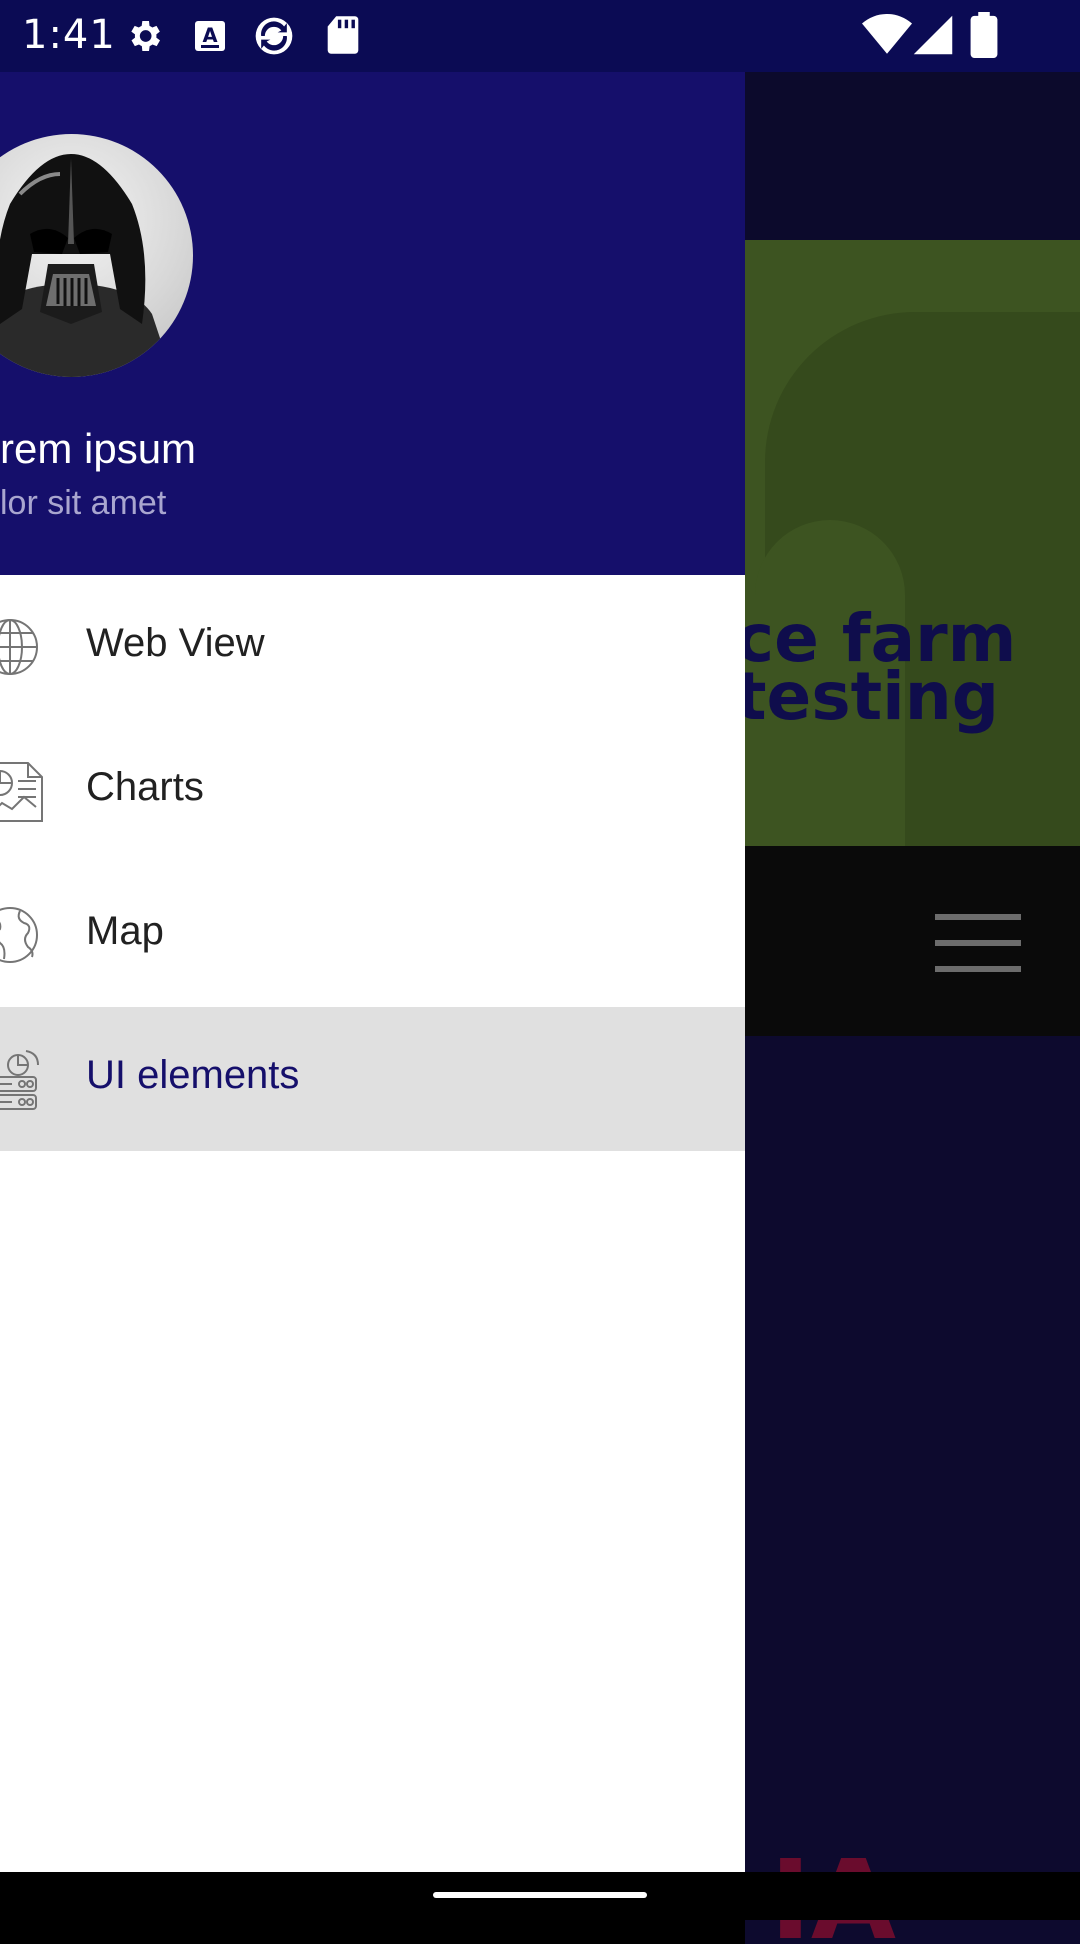 Image resolution: width=1080 pixels, height=1944 pixels. What do you see at coordinates (978, 943) in the screenshot?
I see `hamburger-menu-icon` at bounding box center [978, 943].